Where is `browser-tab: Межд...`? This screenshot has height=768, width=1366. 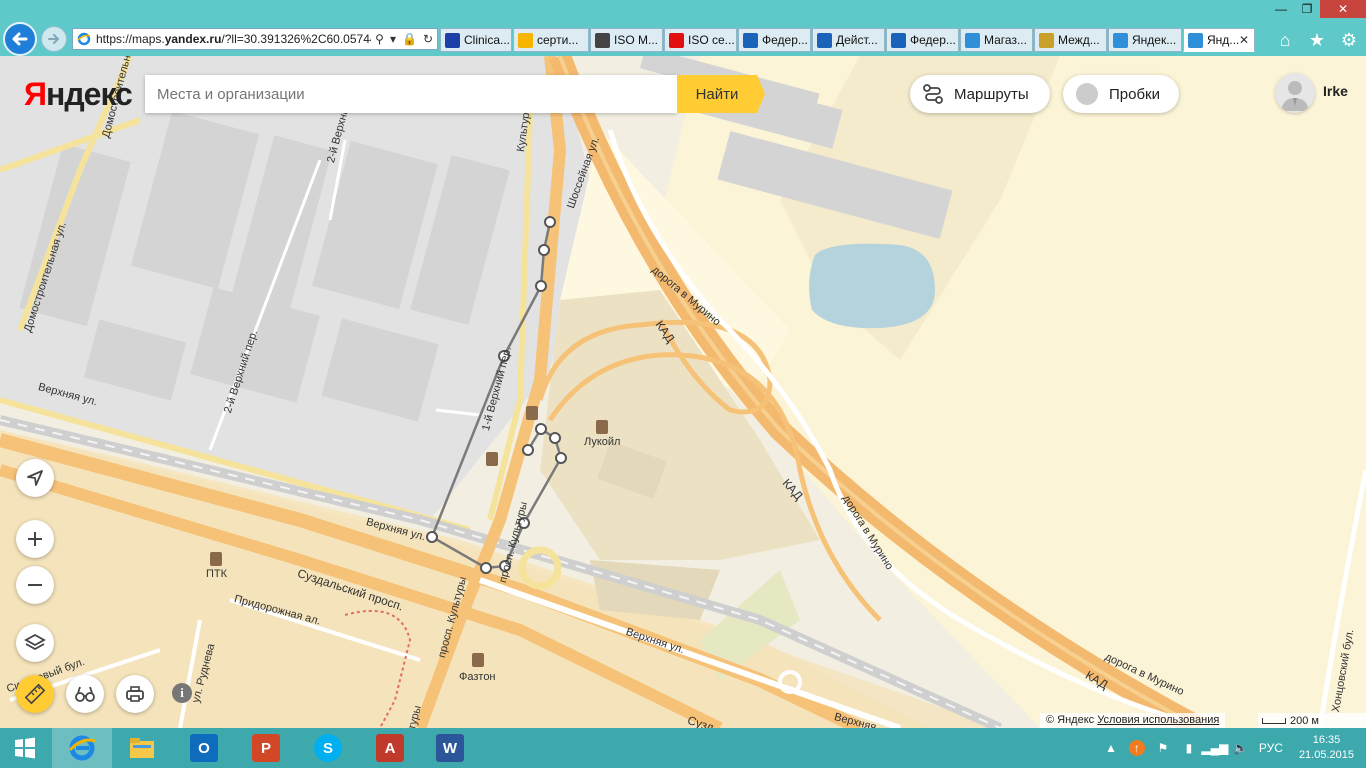
browser-tab: Межд... is located at coordinates (1070, 40).